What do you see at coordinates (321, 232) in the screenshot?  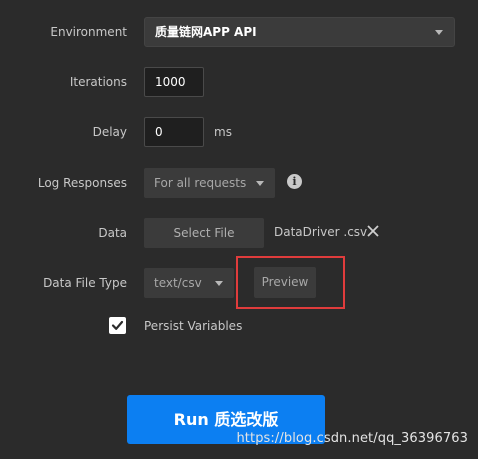 I see `data-file-name: DataDriver .csv` at bounding box center [321, 232].